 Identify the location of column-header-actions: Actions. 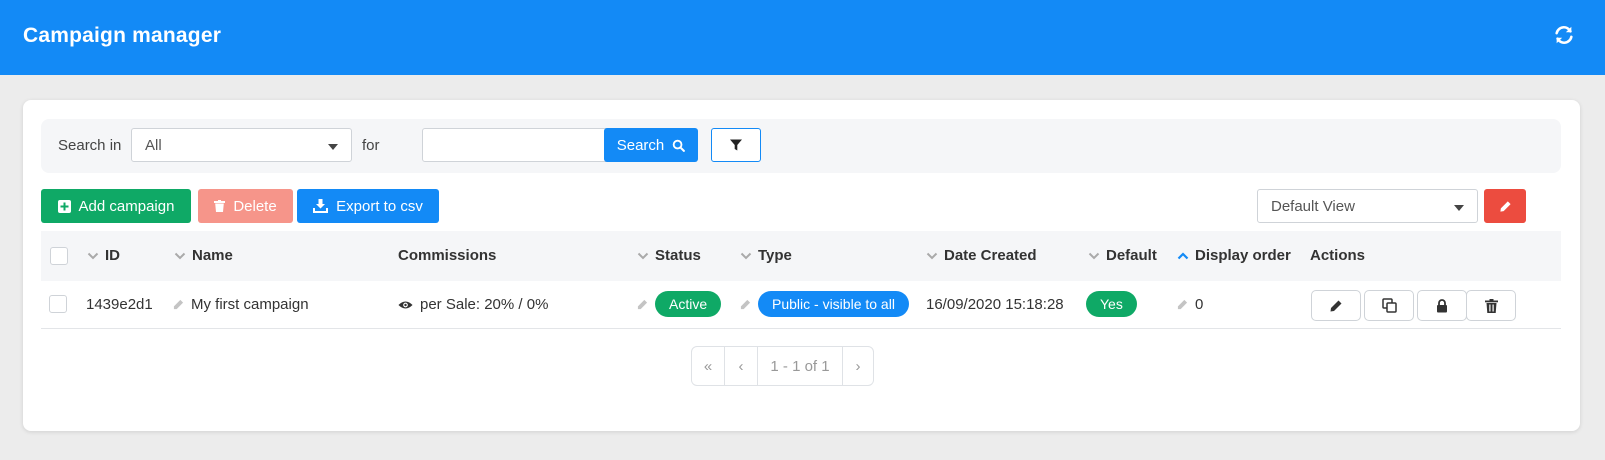
(1337, 255).